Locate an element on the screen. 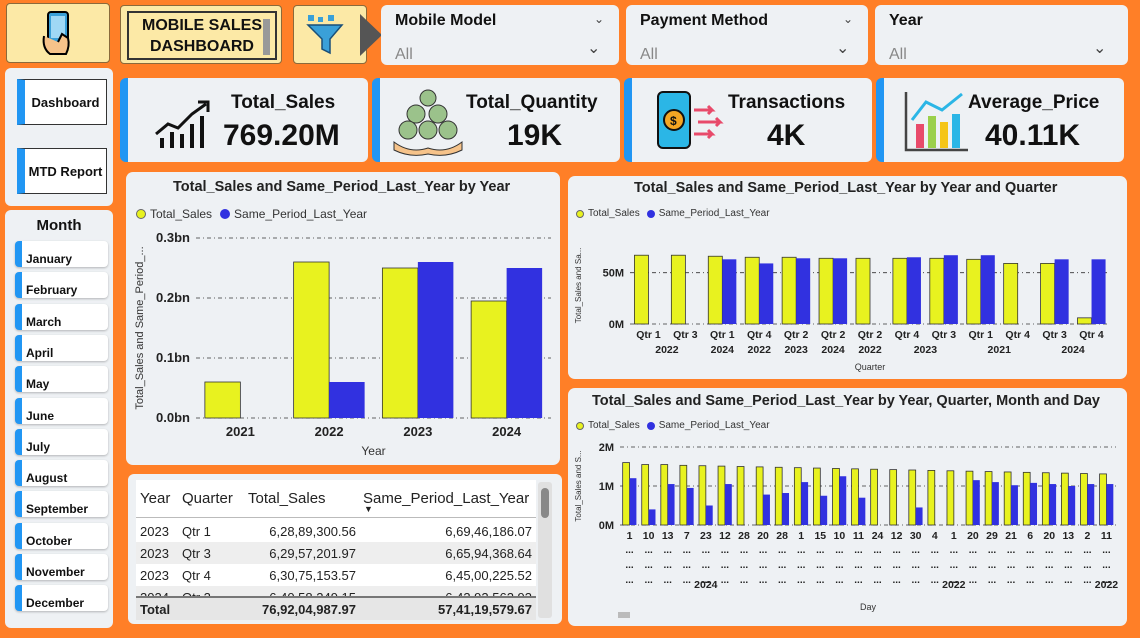 This screenshot has height=638, width=1140. month-item-august: August is located at coordinates (61, 473).